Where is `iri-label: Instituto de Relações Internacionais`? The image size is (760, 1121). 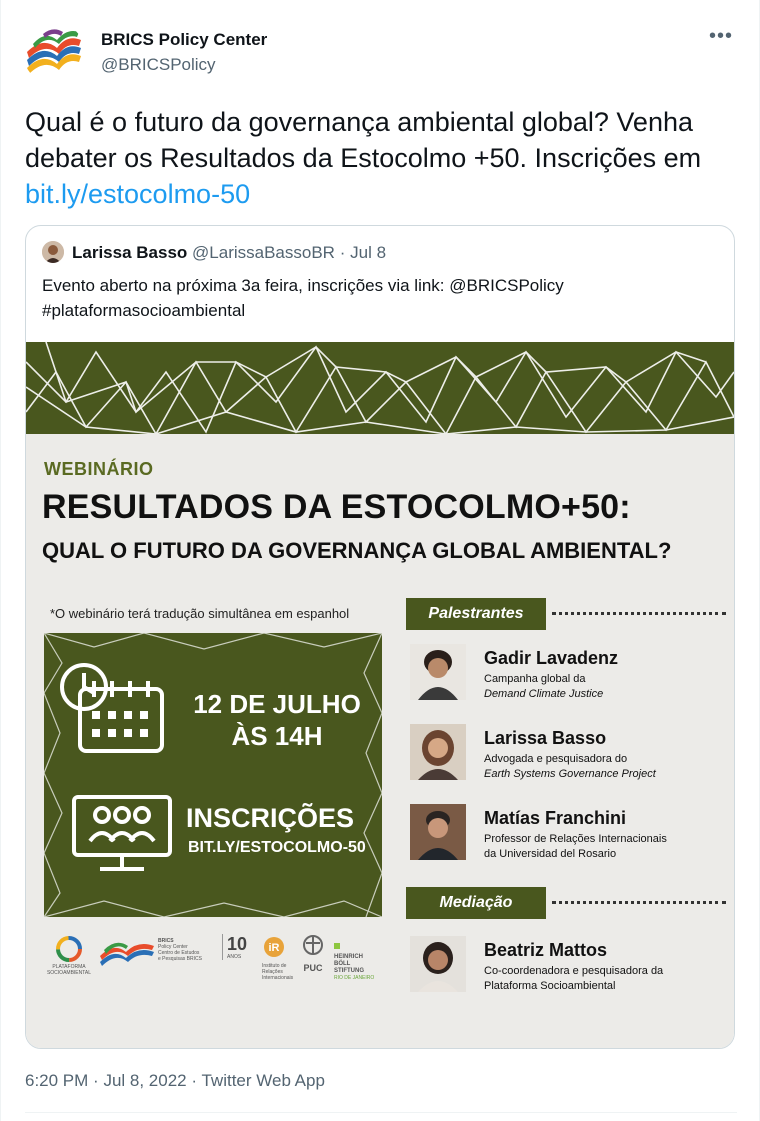
iri-label: Instituto de Relações Internacionais is located at coordinates (278, 972).